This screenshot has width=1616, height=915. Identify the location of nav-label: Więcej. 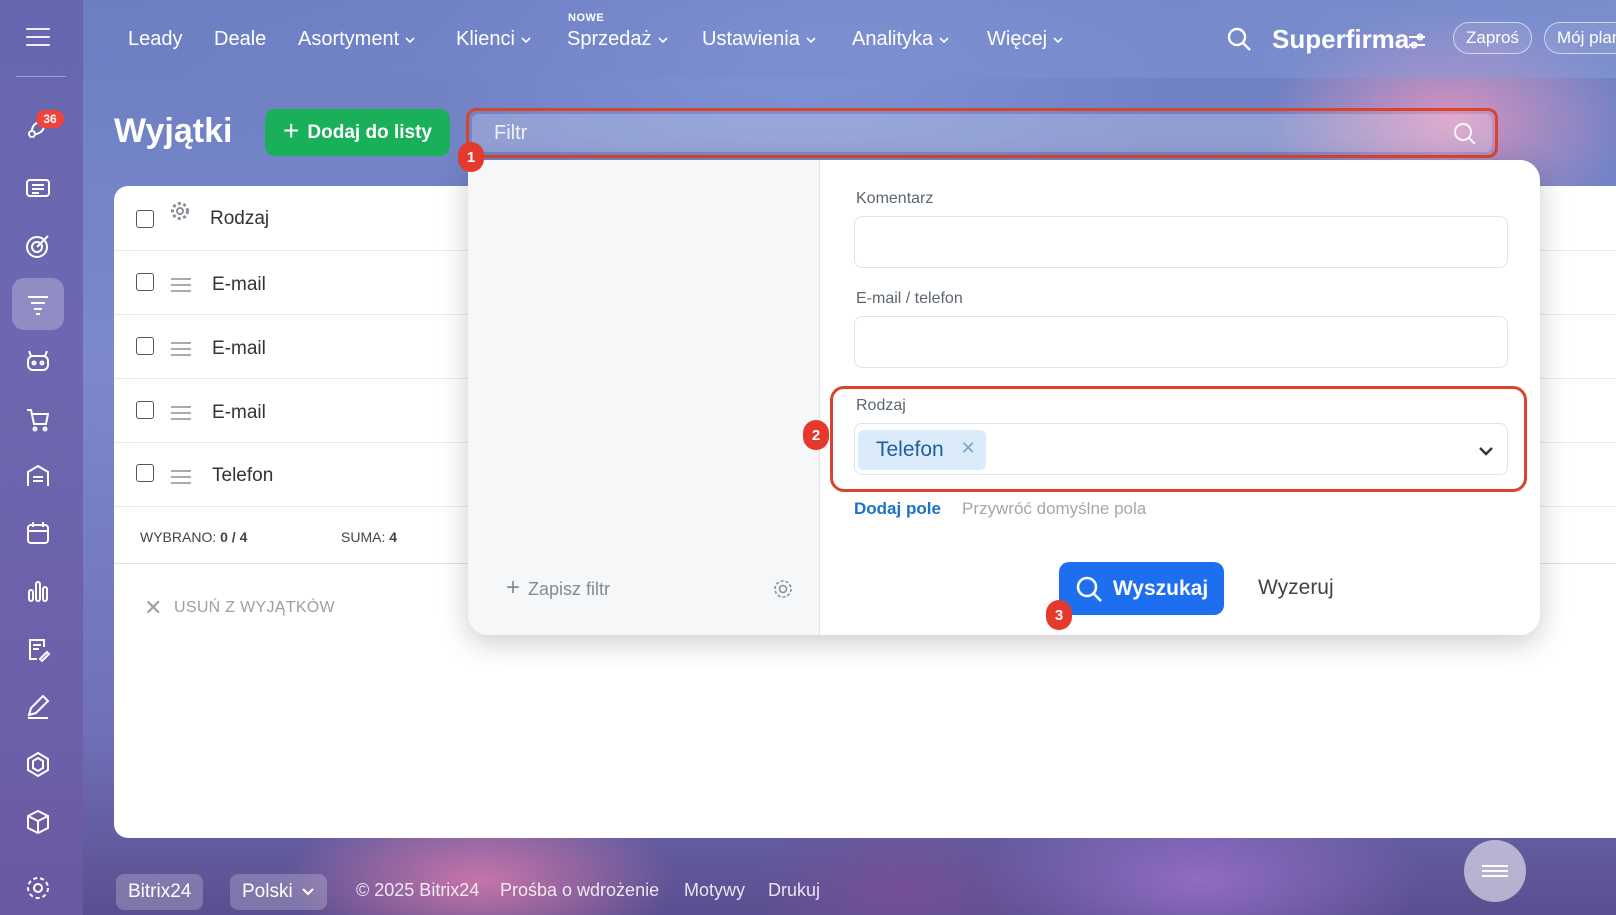
(1017, 39).